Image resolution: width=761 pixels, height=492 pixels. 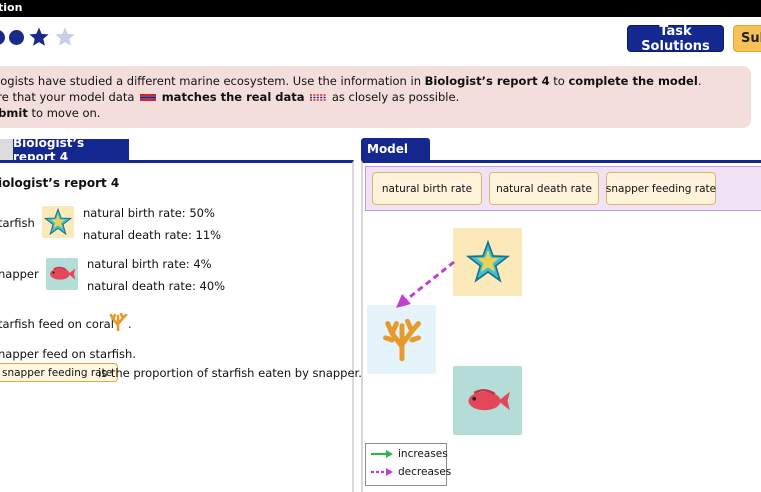 I want to click on green-arrow-icon, so click(x=382, y=454).